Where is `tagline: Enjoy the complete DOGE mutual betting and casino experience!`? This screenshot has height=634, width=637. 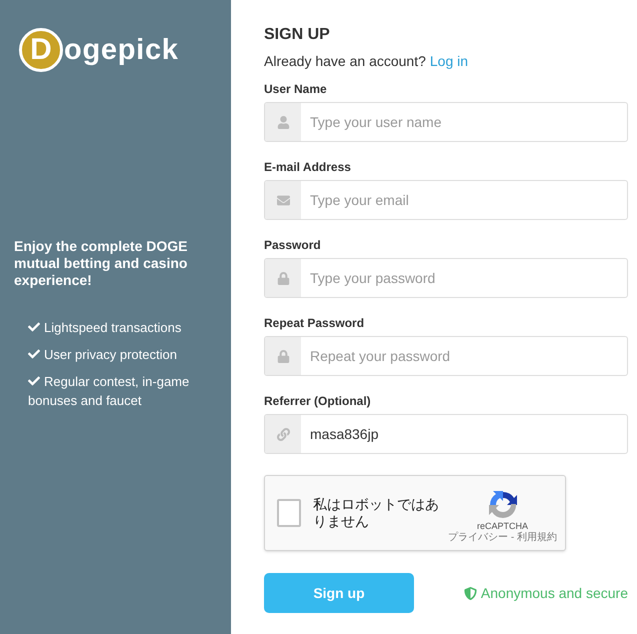
tagline: Enjoy the complete DOGE mutual betting and casino experience! is located at coordinates (101, 263).